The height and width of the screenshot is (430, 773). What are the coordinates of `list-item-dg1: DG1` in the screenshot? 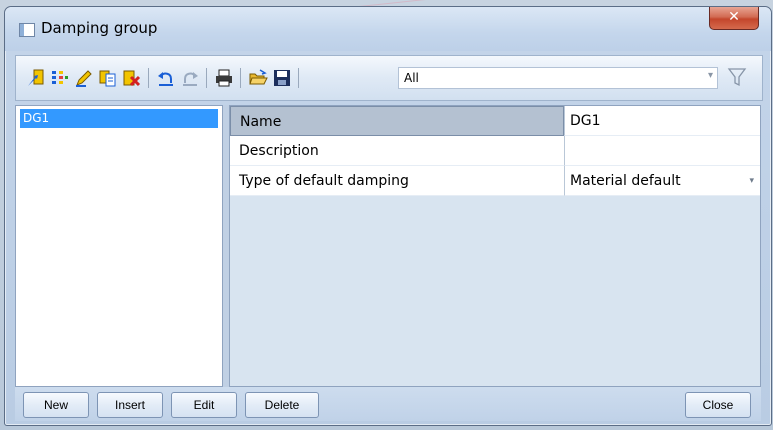 It's located at (119, 118).